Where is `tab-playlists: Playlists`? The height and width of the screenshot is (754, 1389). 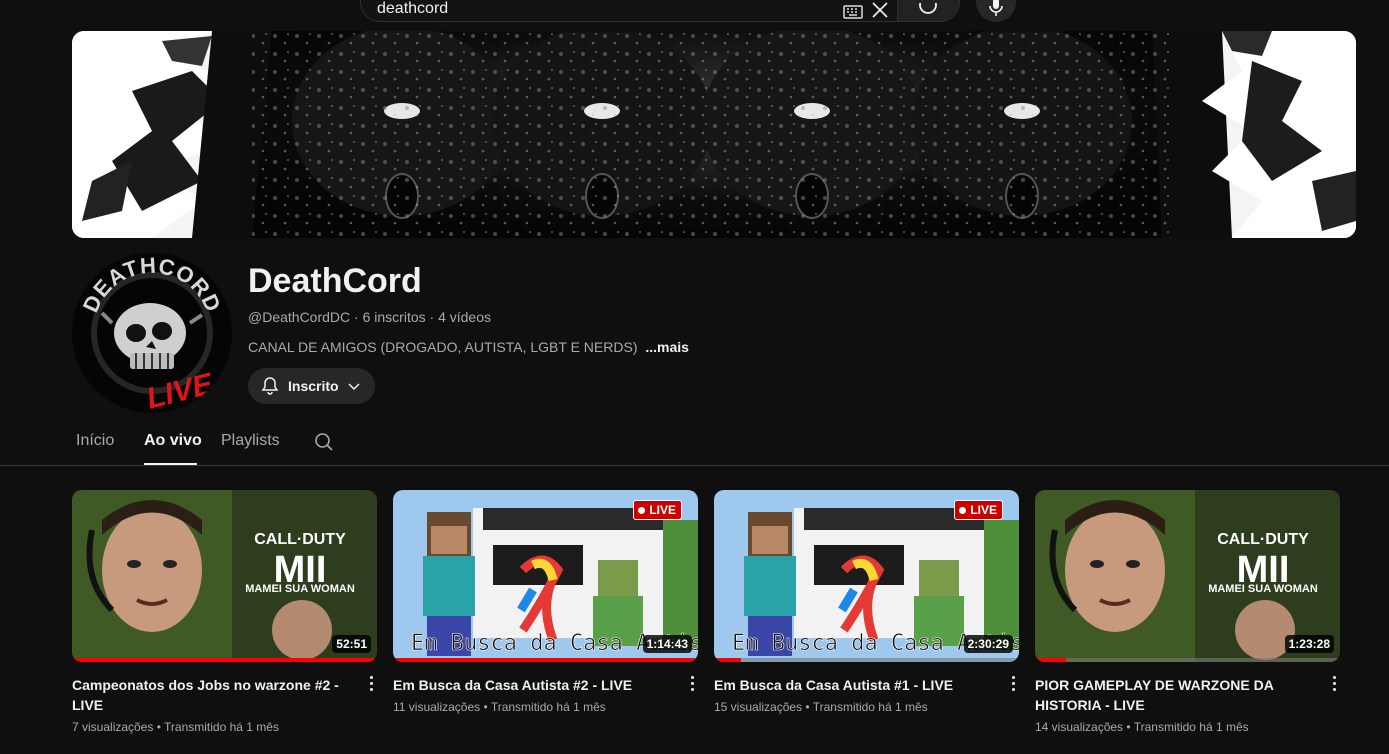
tab-playlists: Playlists is located at coordinates (250, 441).